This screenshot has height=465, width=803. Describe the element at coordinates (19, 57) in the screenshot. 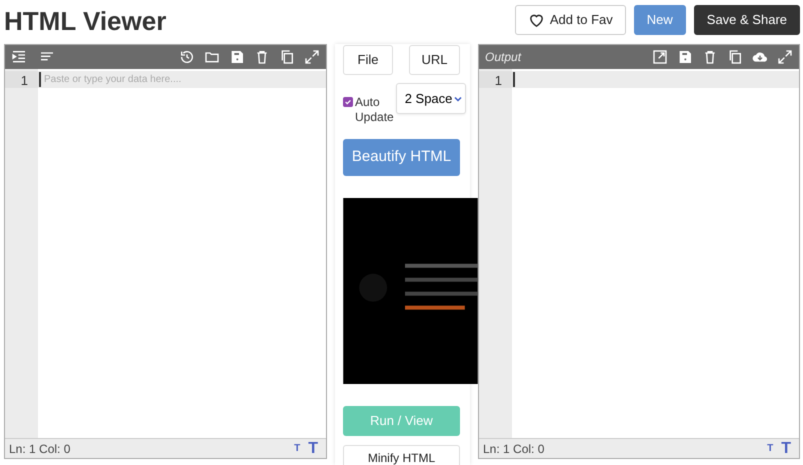

I see `indent-icon` at that location.